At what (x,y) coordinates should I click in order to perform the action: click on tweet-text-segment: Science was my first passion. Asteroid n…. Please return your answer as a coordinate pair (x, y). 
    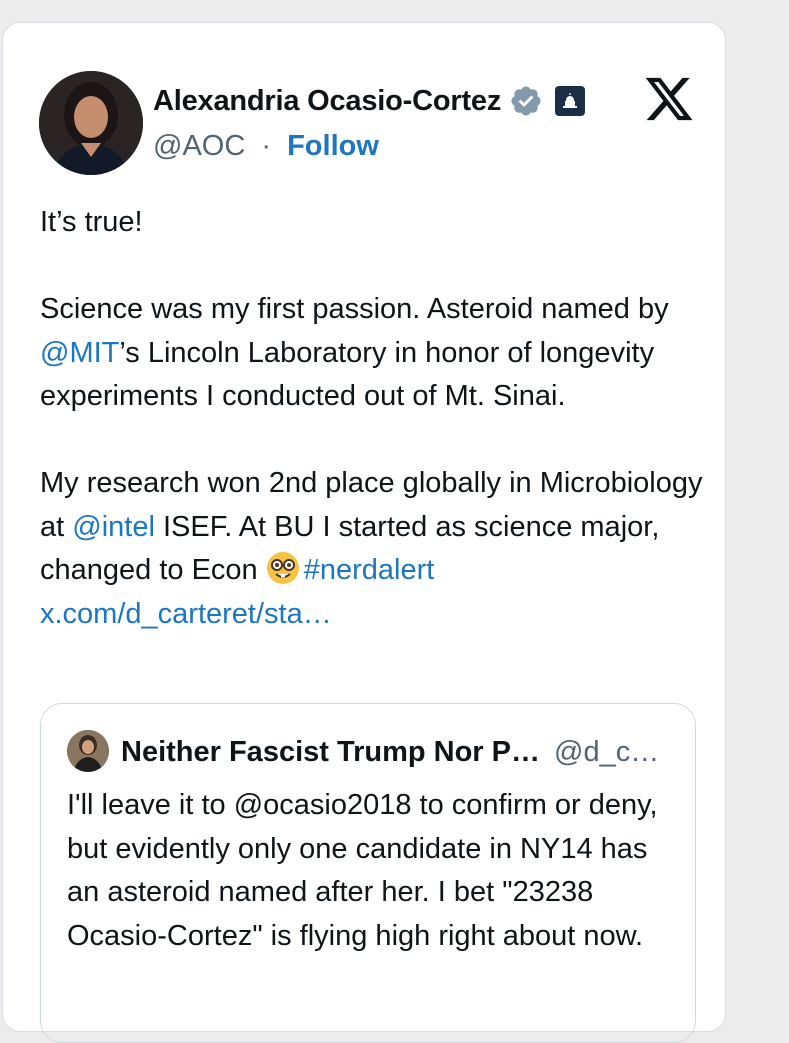
    Looking at the image, I should click on (358, 309).